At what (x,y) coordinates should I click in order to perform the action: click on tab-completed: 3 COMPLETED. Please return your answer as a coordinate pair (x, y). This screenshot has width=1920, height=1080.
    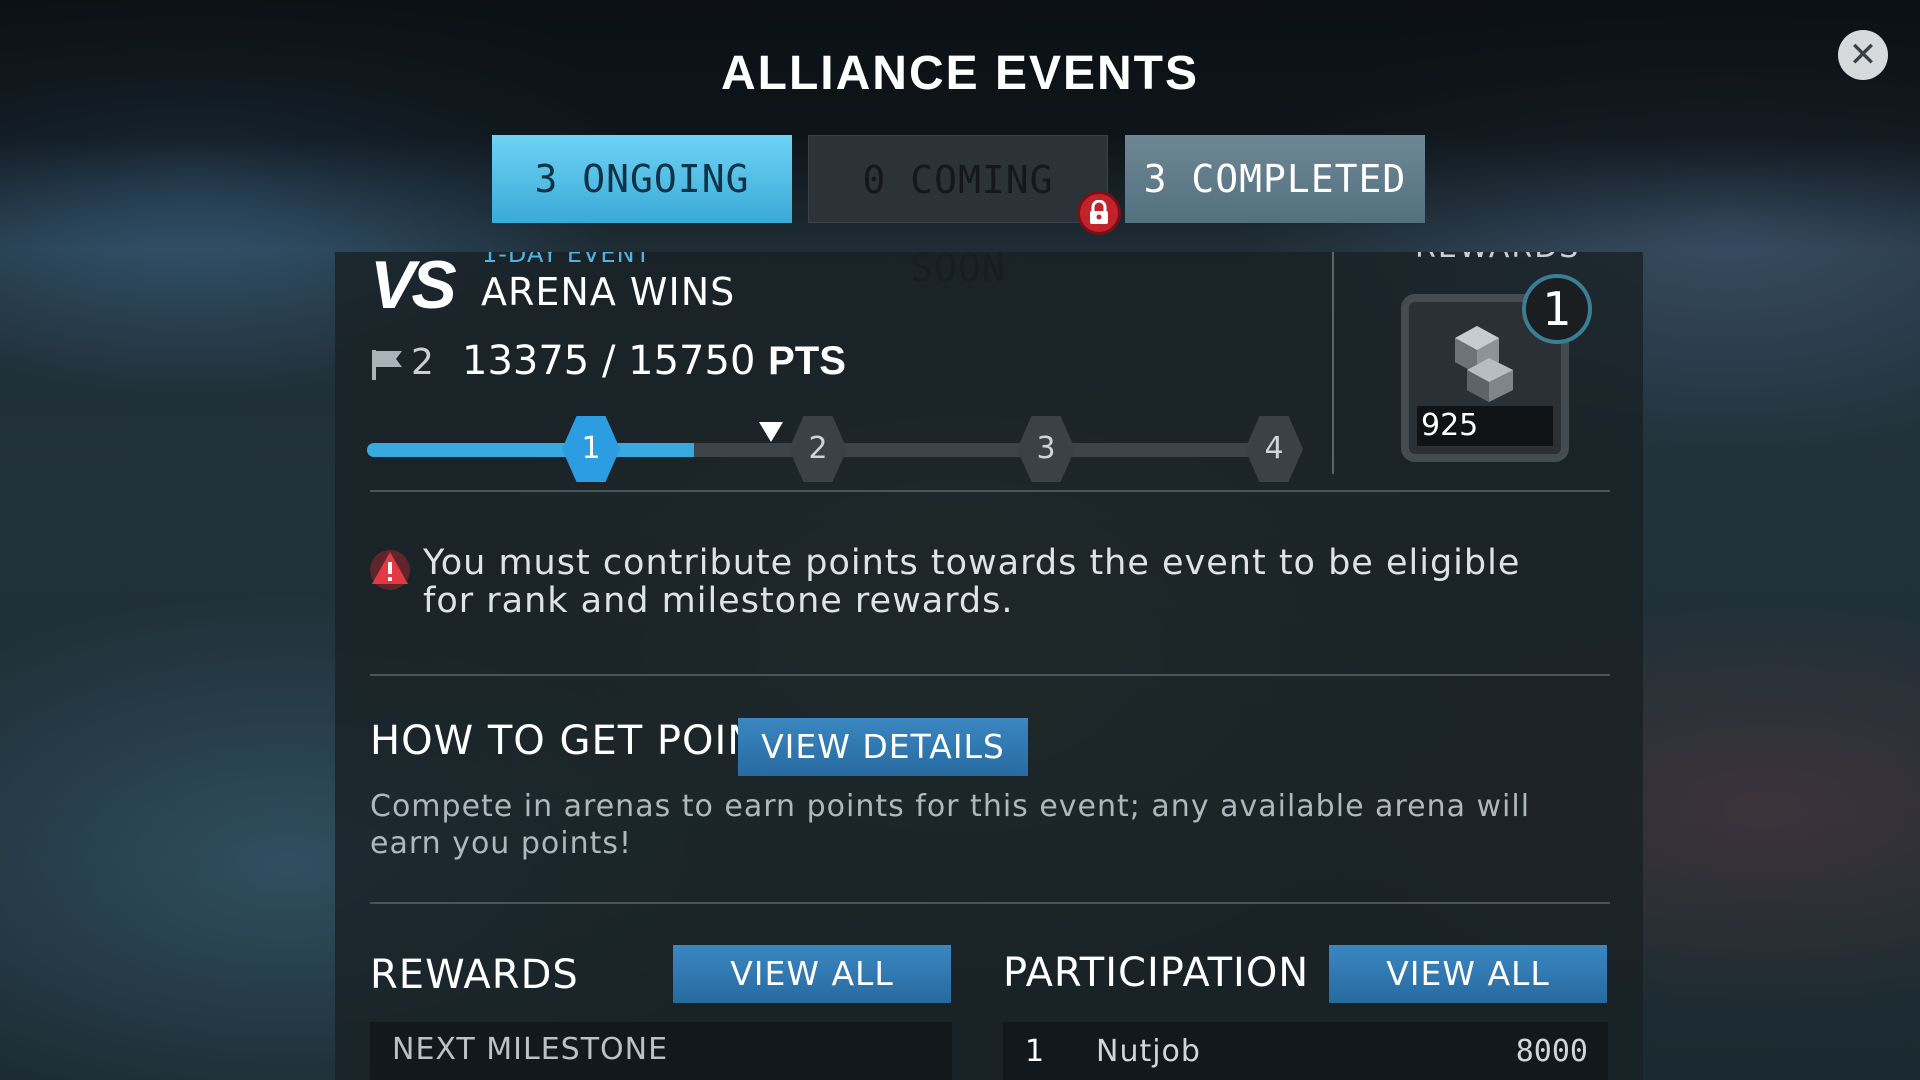
    Looking at the image, I should click on (1275, 179).